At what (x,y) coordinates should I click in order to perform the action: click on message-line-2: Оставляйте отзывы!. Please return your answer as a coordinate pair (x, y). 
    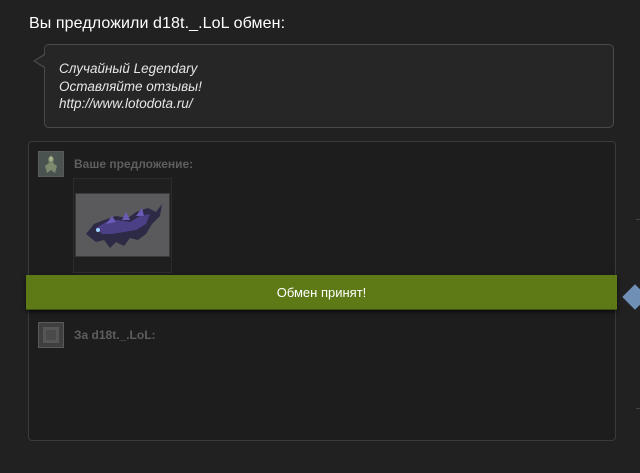
    Looking at the image, I should click on (130, 86).